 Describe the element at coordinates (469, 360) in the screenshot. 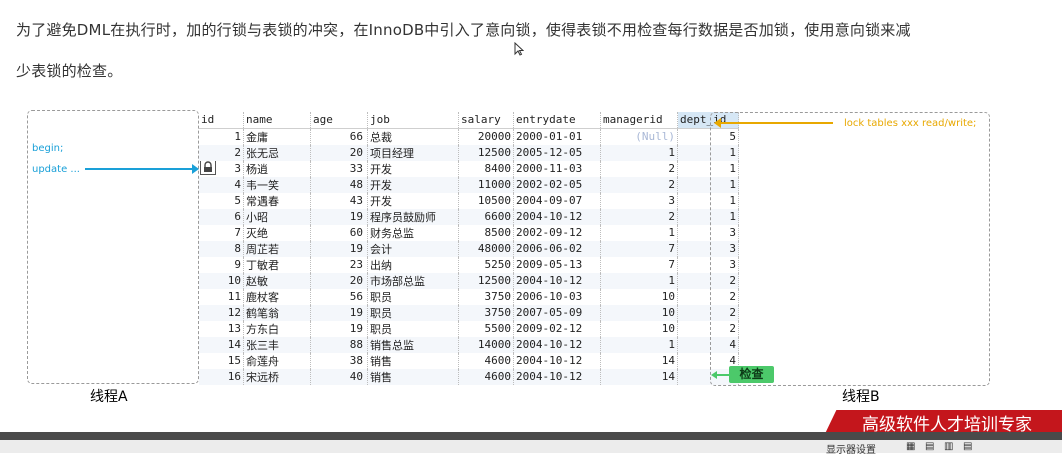

I see `table-row: 15 俞莲舟 38 销售 4600 2004-10-12 14 4` at that location.